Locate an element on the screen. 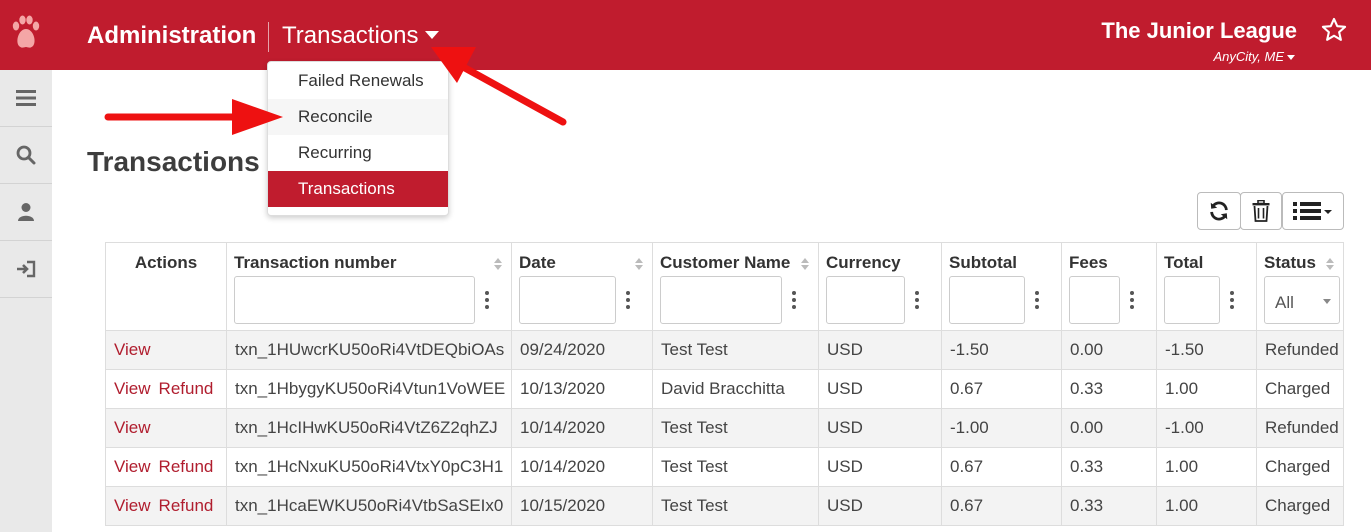 Image resolution: width=1371 pixels, height=532 pixels. menu-item-transactions: Transactions is located at coordinates (358, 189).